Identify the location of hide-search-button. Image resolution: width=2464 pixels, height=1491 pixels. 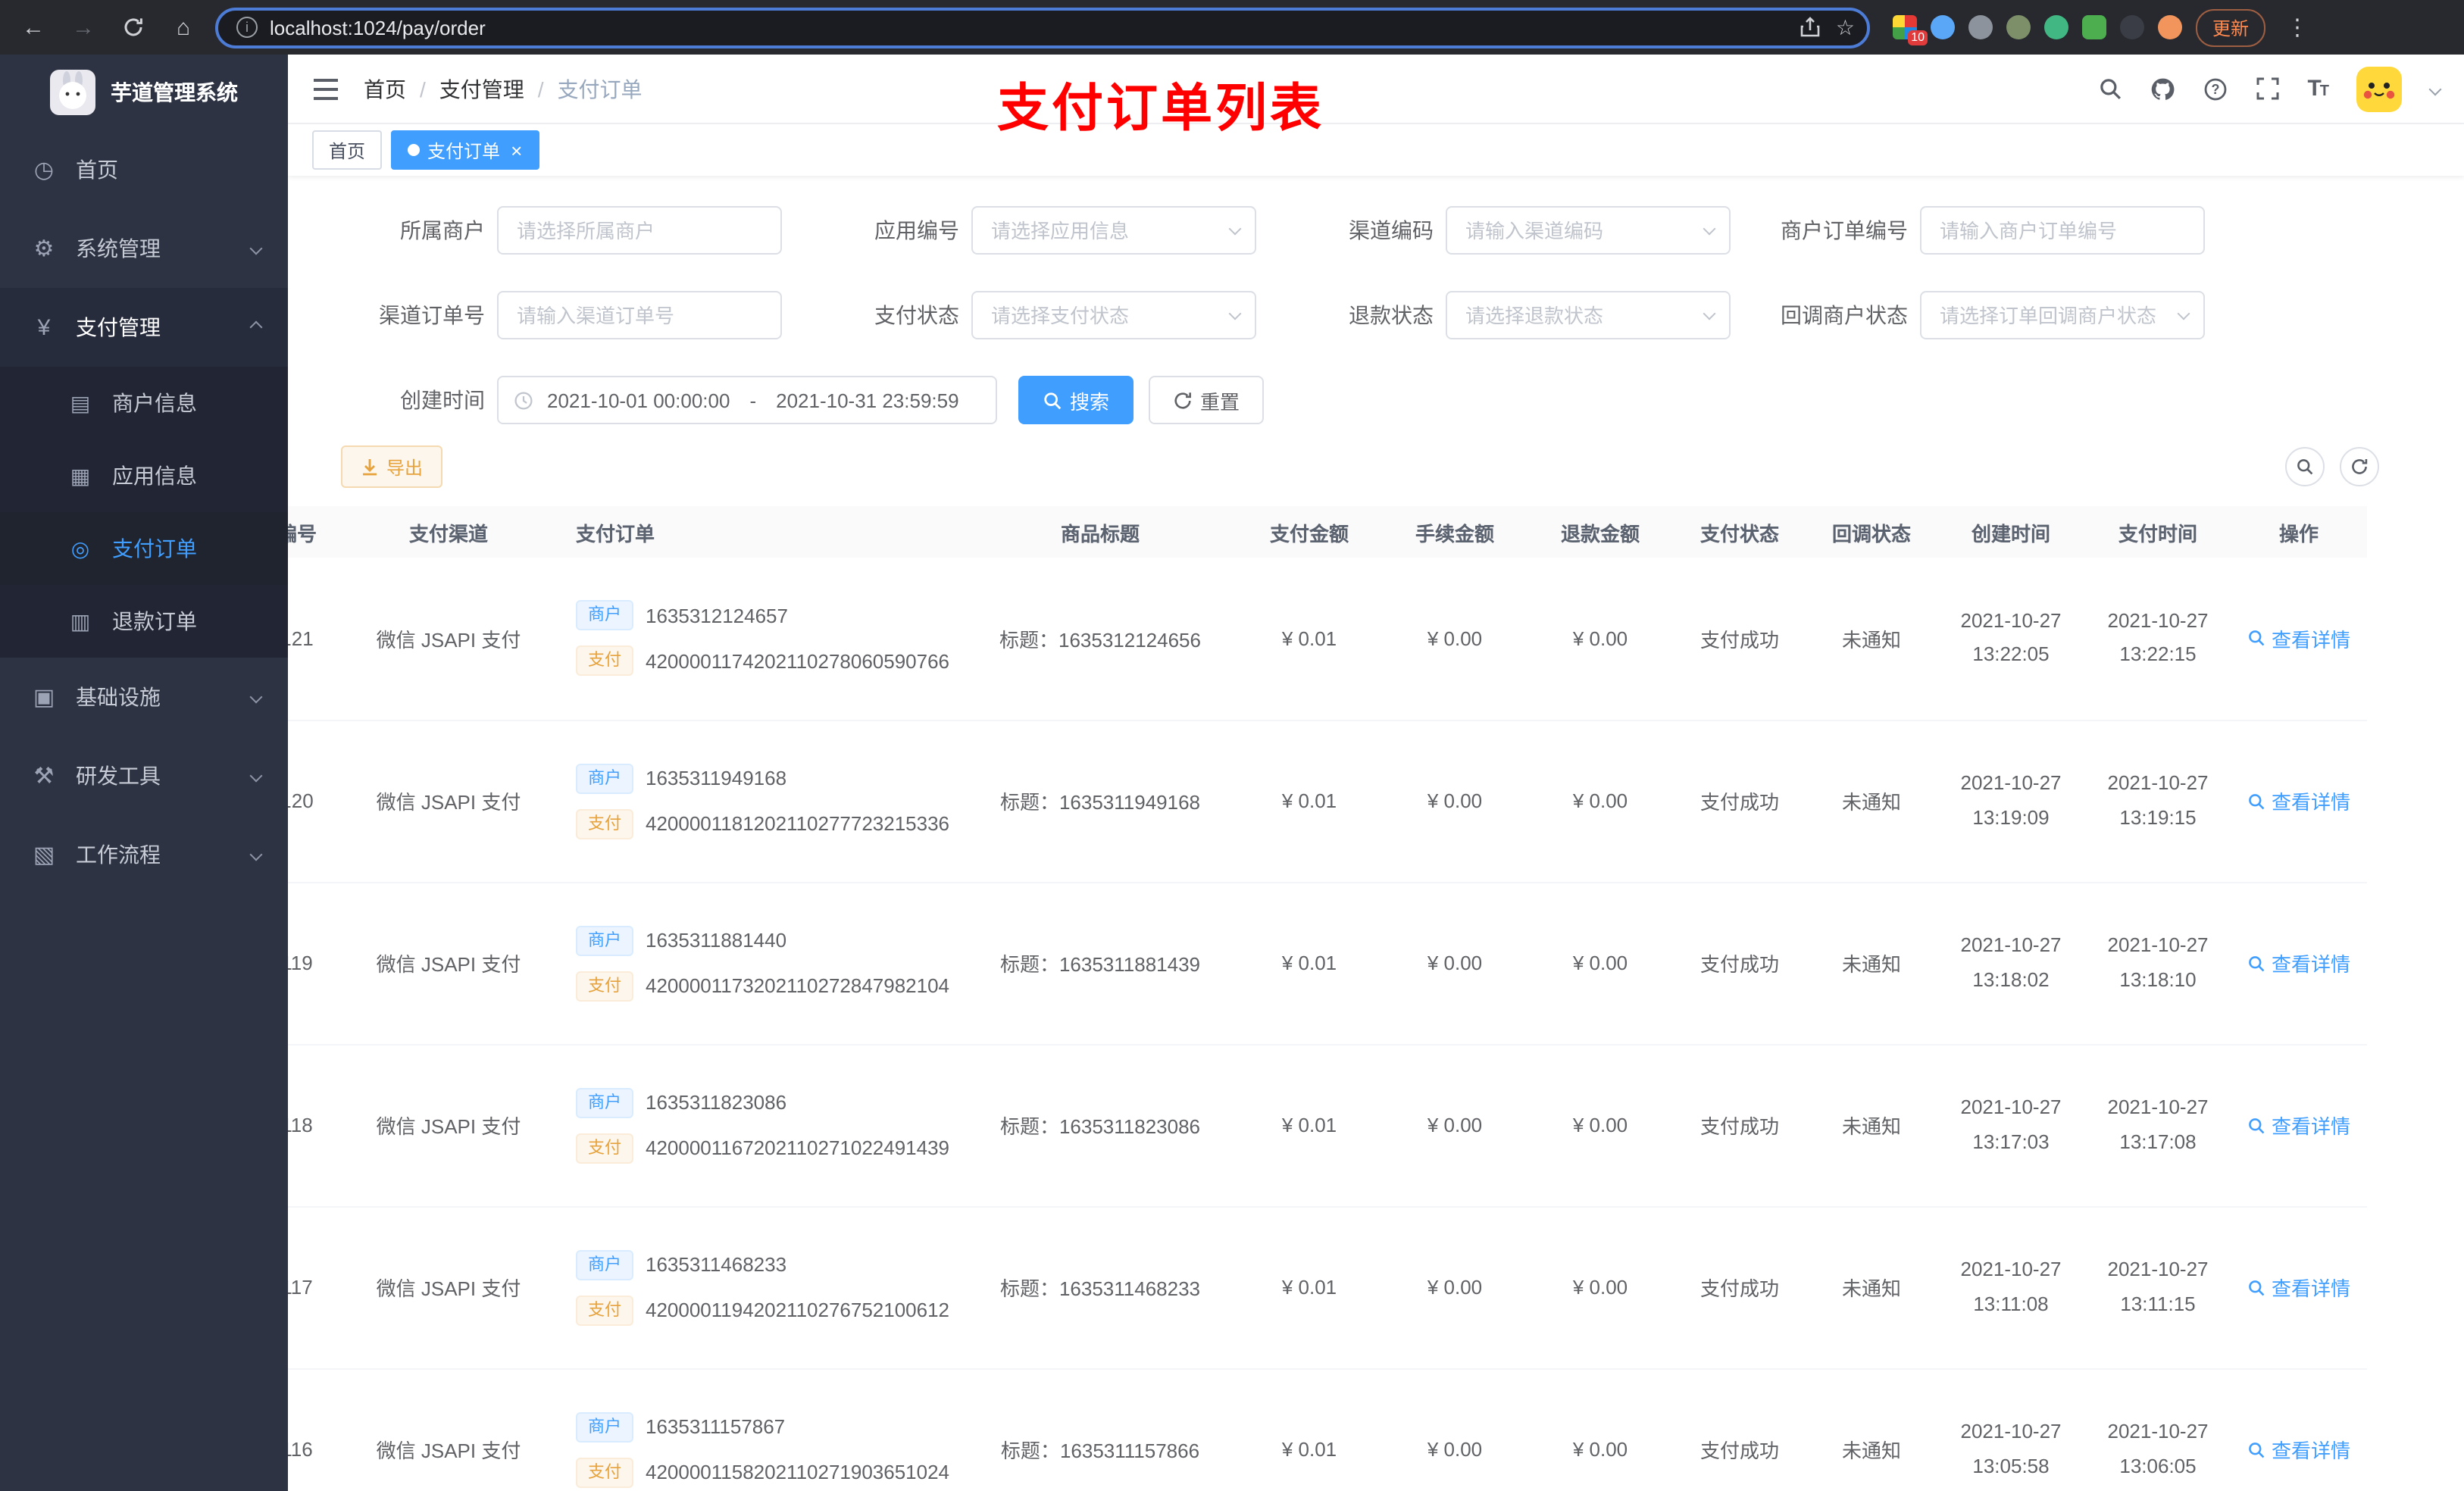
(2305, 466).